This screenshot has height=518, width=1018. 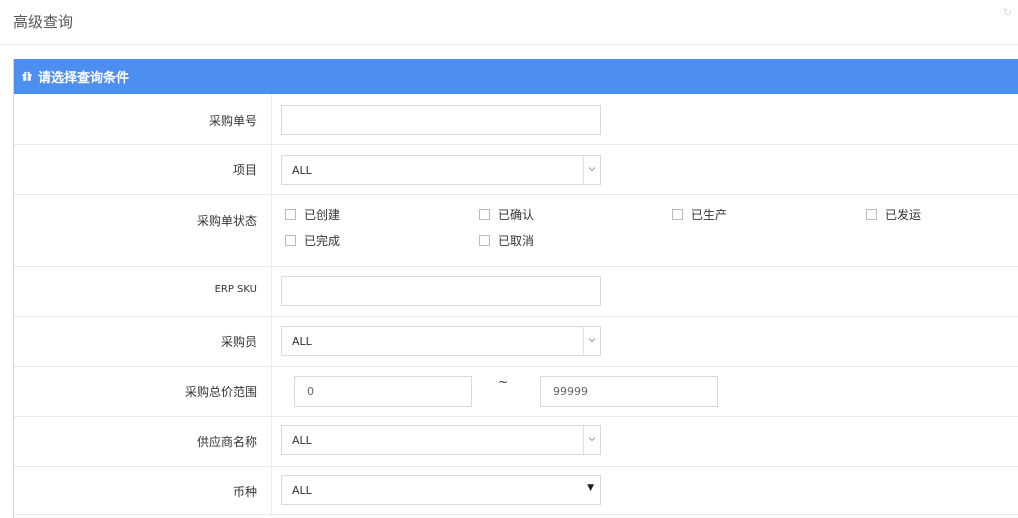 I want to click on purchase-no-label: 采购单号, so click(x=232, y=121).